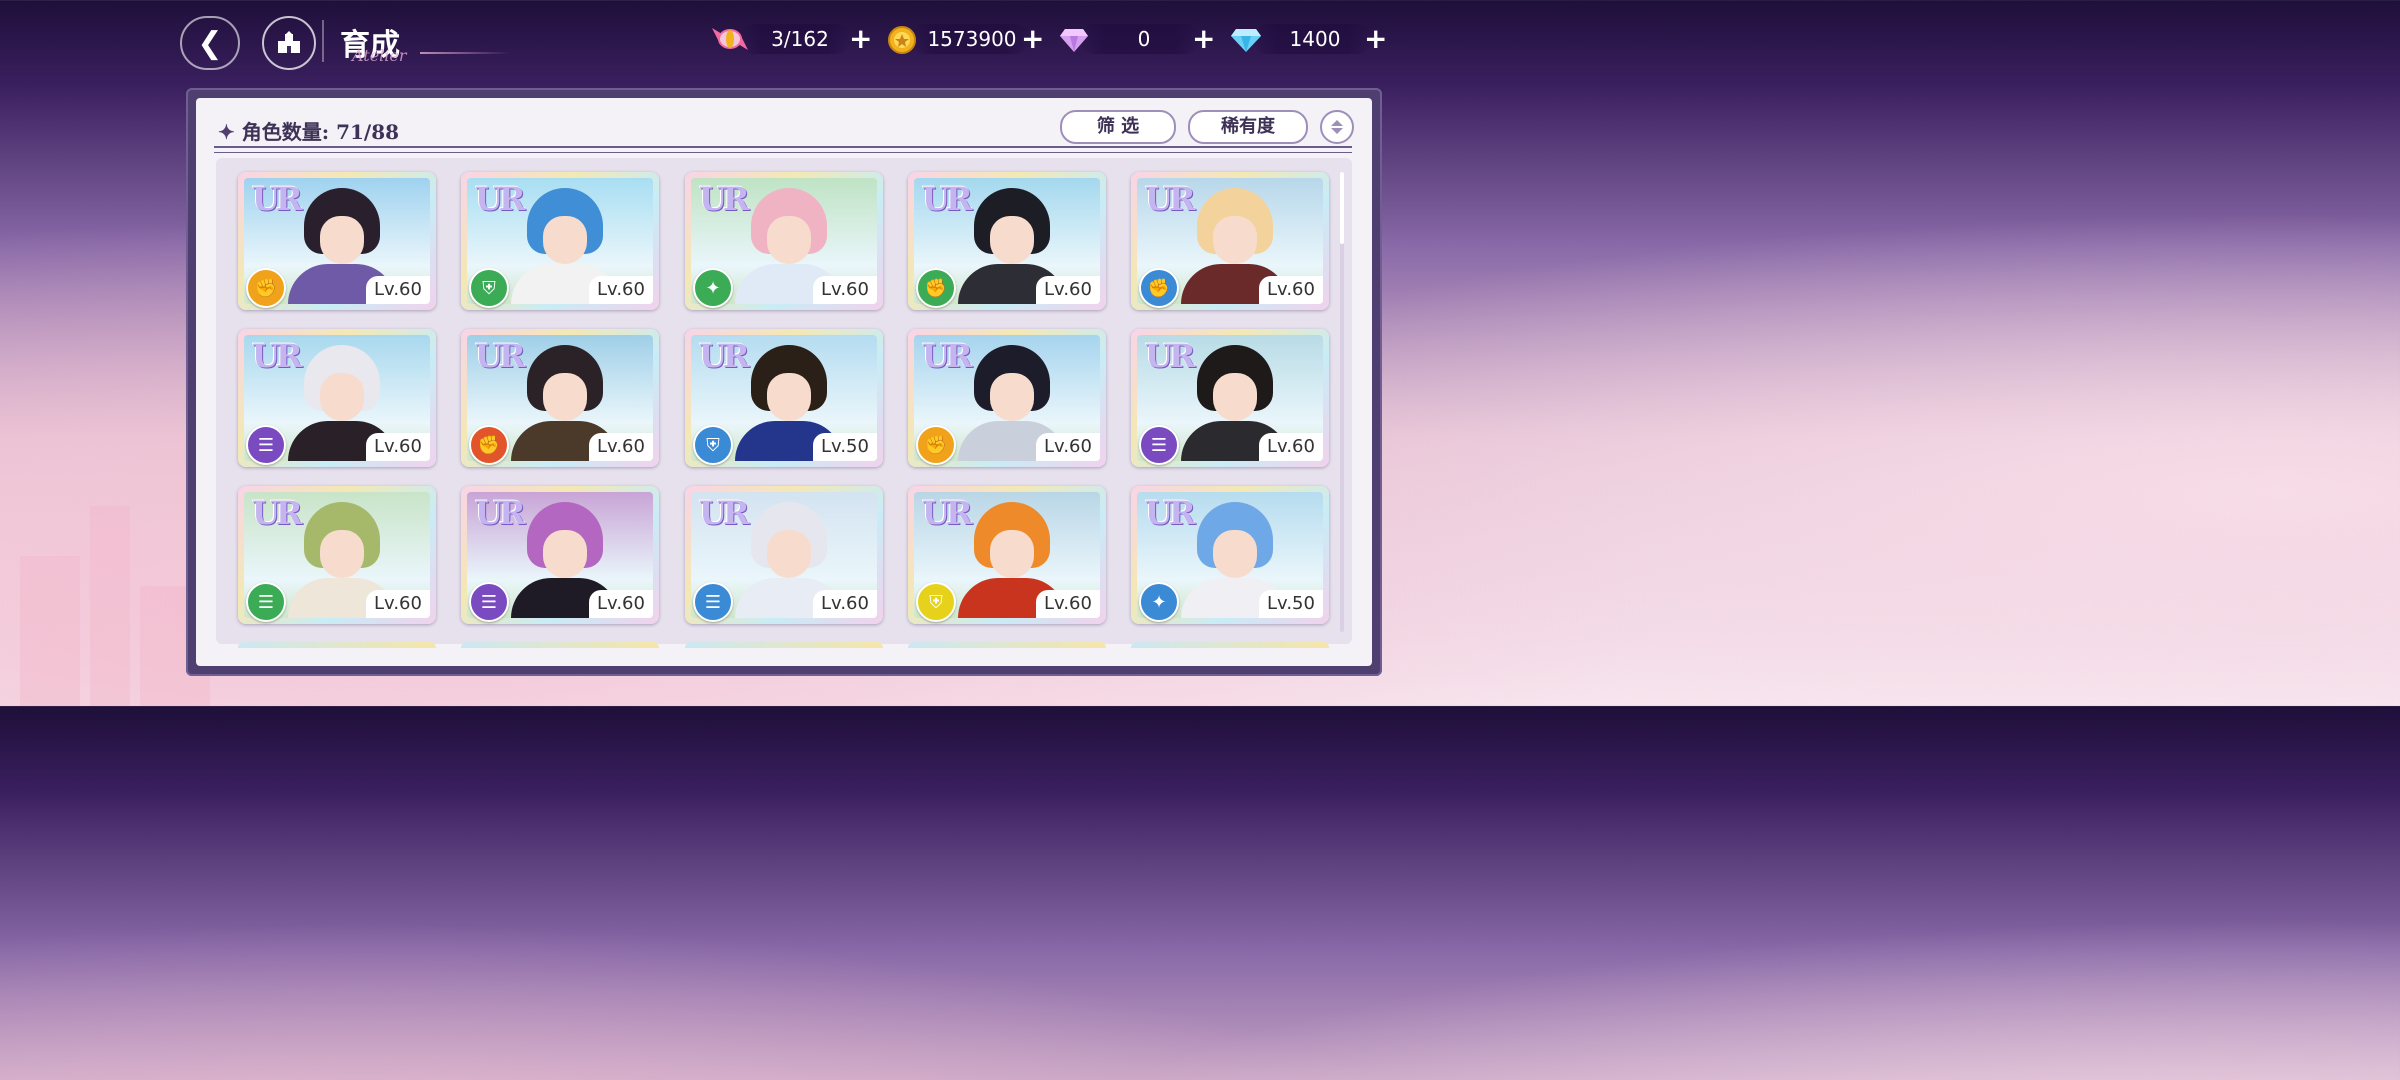  I want to click on coin-icon, so click(902, 40).